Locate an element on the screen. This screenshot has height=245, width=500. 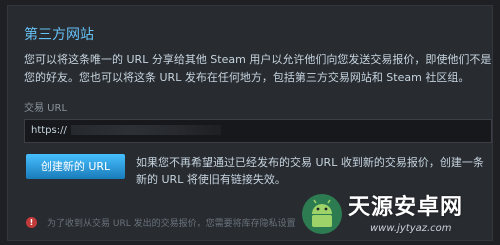
note-line: 如果您不再希望通过已经发布的交易 URL 收到新的交易报价，创建一条 is located at coordinates (310, 162).